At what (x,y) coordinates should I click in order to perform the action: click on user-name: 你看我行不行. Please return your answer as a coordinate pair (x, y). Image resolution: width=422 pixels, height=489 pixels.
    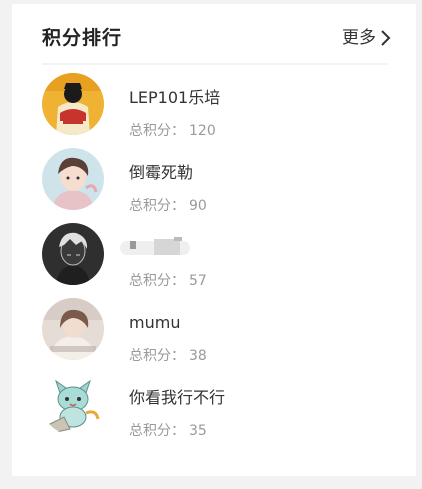
    Looking at the image, I should click on (177, 397).